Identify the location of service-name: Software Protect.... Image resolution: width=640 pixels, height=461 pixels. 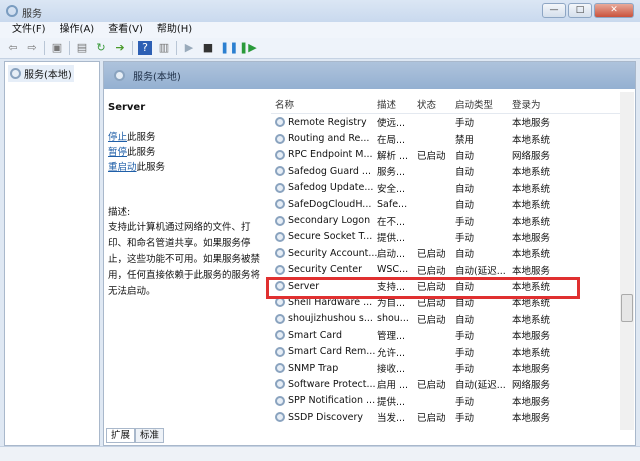
(332, 384).